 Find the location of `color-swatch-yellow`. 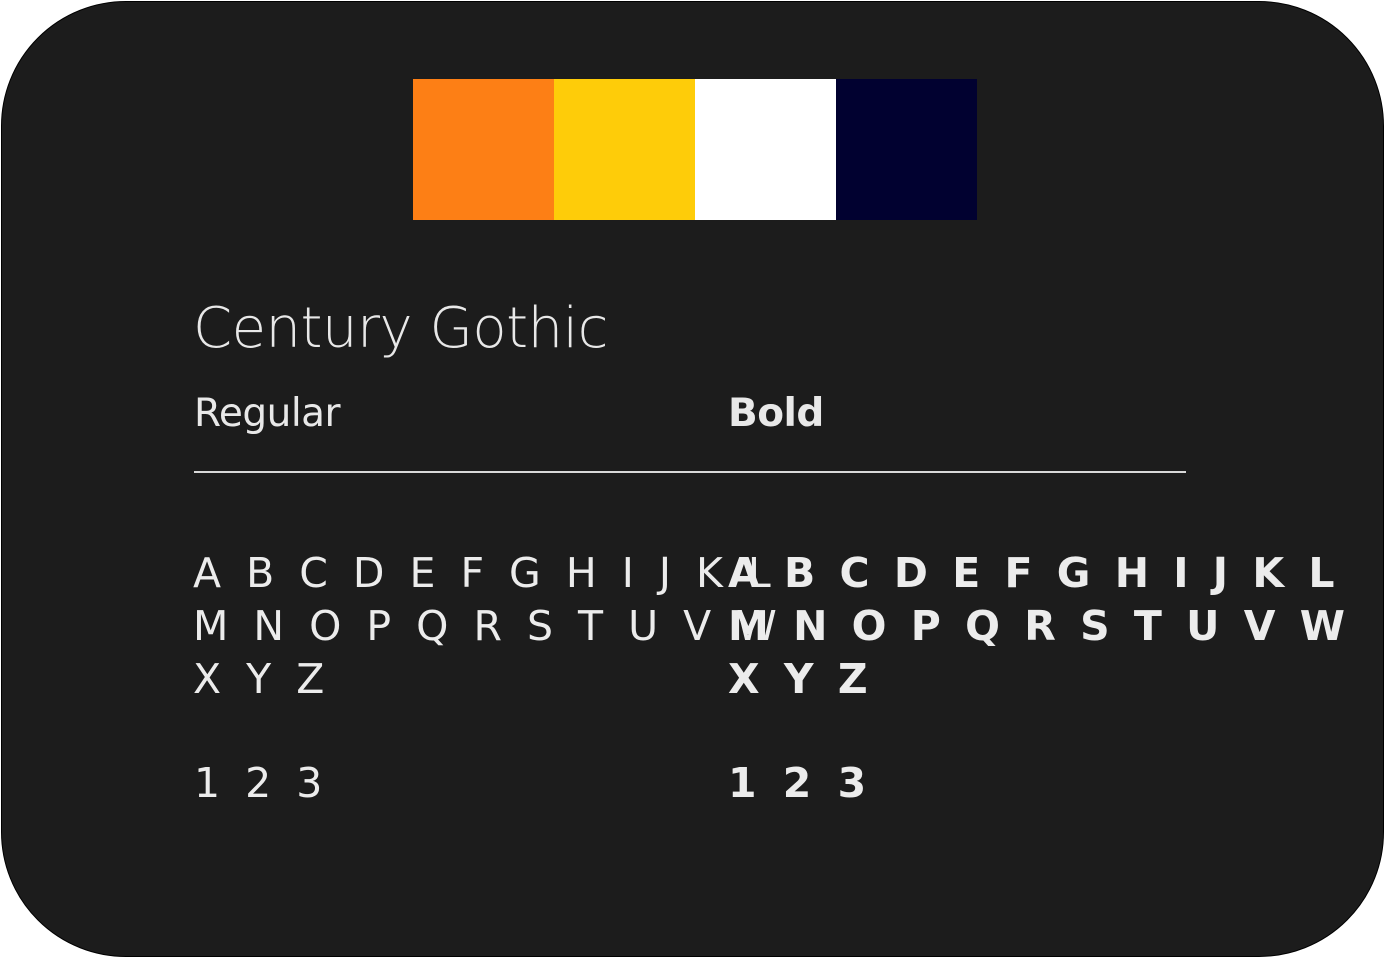

color-swatch-yellow is located at coordinates (624, 149).